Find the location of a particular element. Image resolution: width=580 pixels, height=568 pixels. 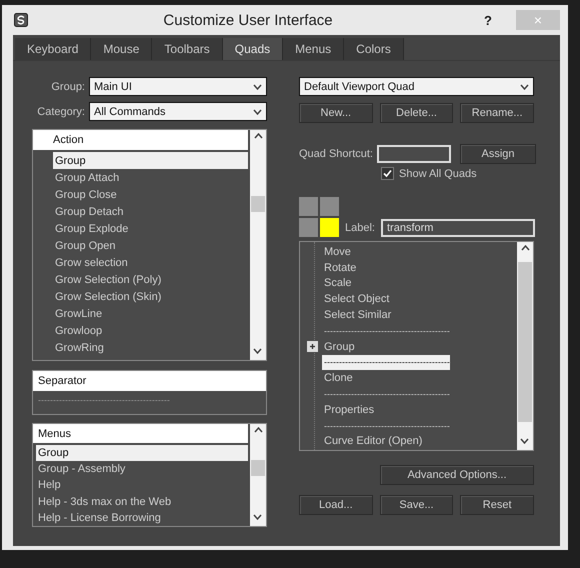

field-label: Label: is located at coordinates (360, 228).